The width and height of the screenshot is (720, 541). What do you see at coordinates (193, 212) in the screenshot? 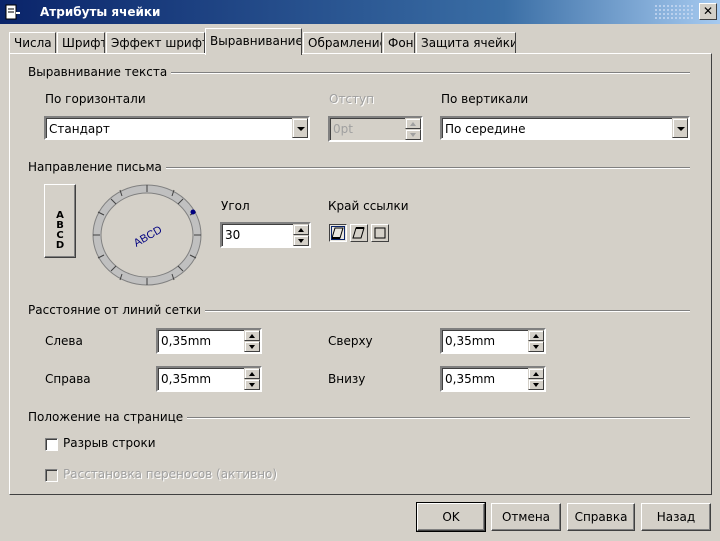
I see `angle-marker` at bounding box center [193, 212].